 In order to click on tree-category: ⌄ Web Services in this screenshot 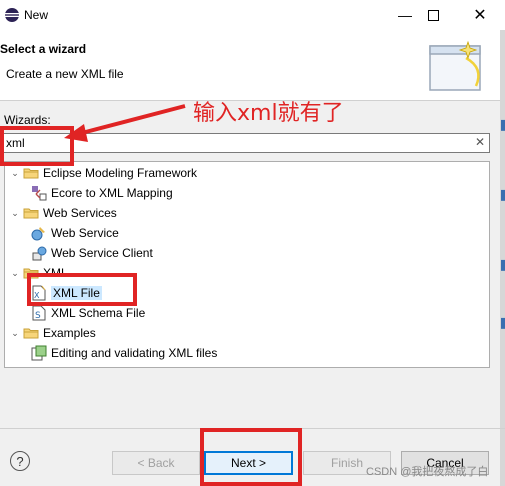, I will do `click(63, 213)`.